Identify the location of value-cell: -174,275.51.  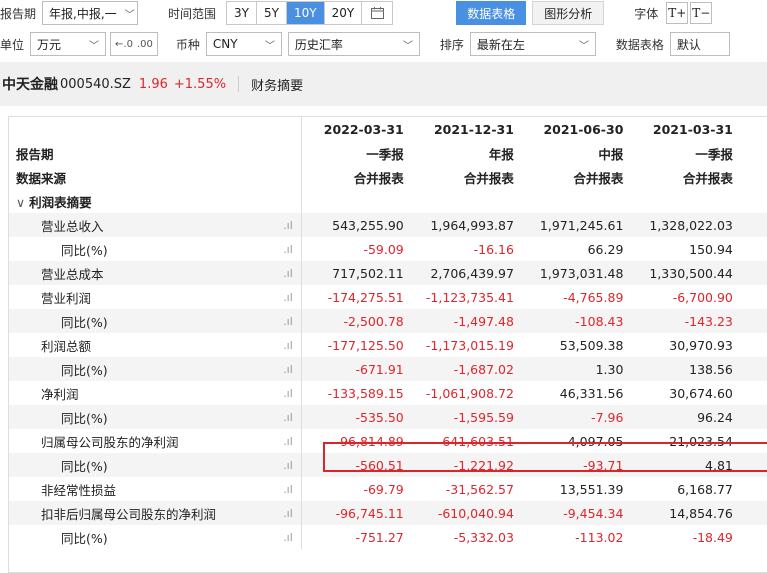
(365, 297).